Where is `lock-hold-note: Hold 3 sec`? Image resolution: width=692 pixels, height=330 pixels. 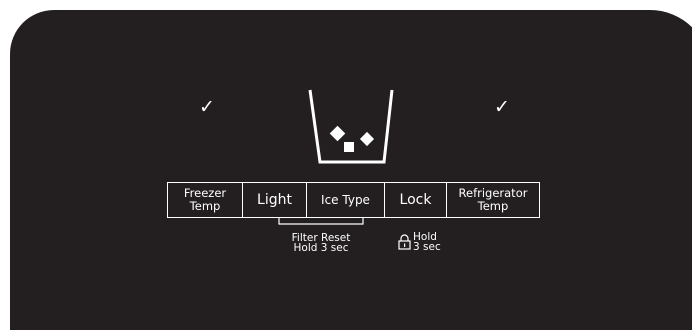
lock-hold-note: Hold 3 sec is located at coordinates (419, 242).